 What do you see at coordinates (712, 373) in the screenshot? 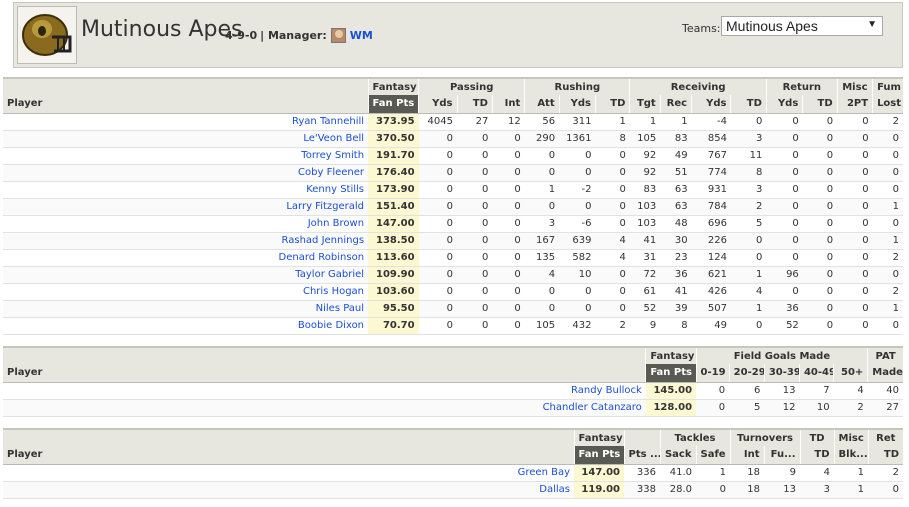
I see `column-header: 0-19` at bounding box center [712, 373].